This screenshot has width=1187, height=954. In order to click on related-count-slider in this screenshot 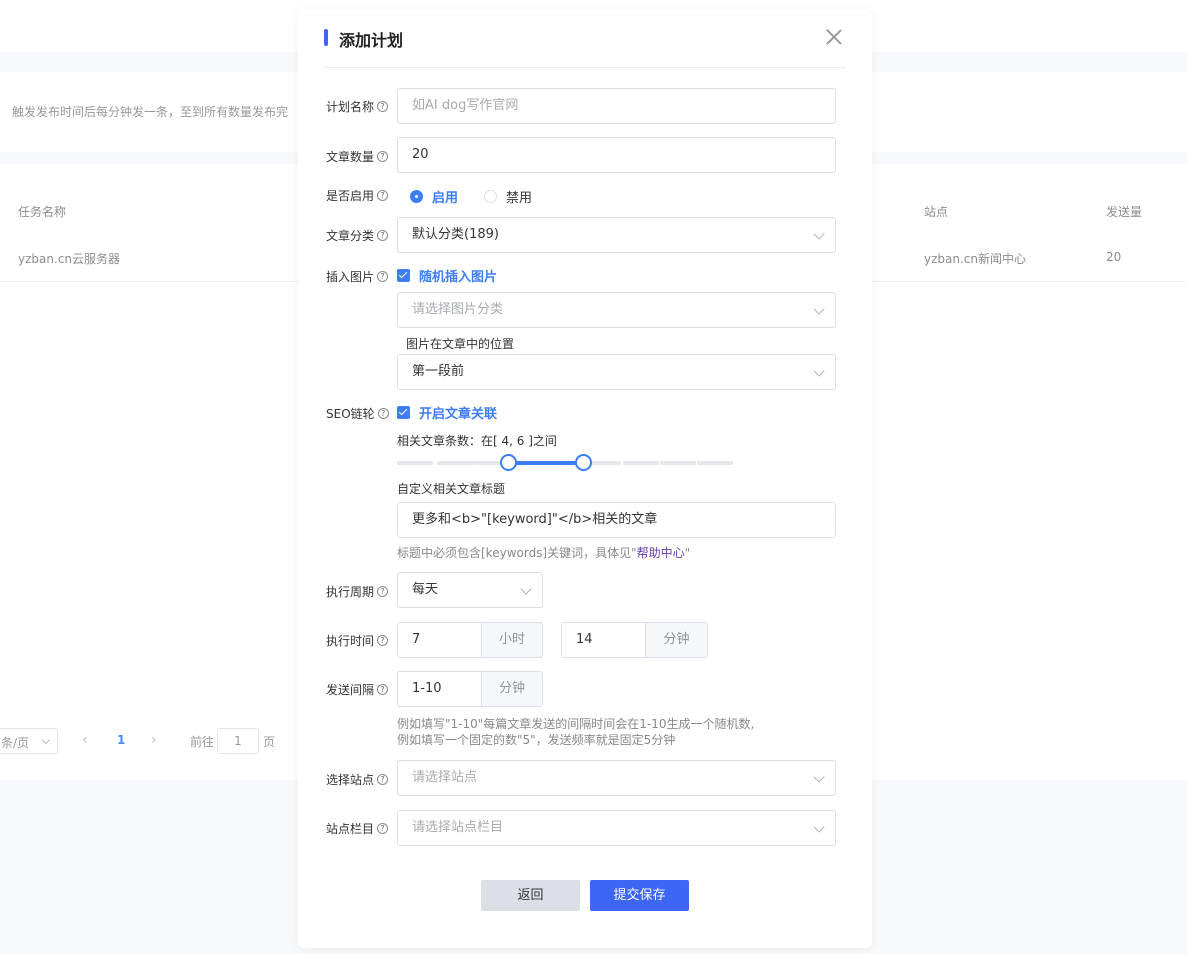, I will do `click(565, 462)`.